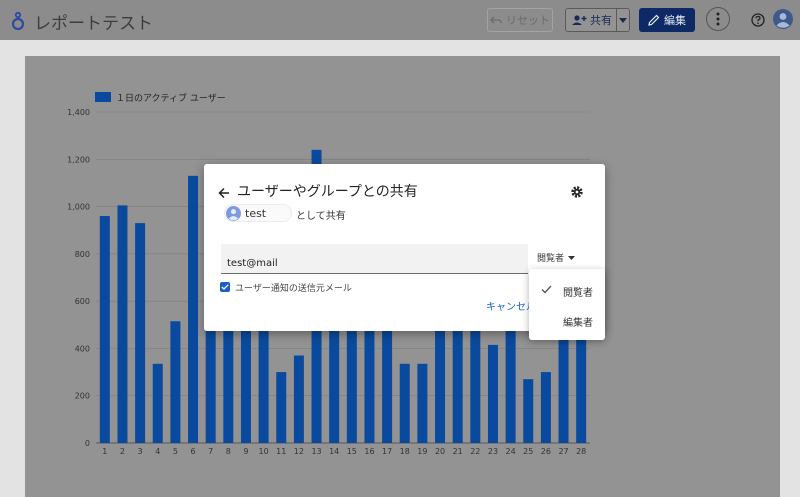 The image size is (800, 497). I want to click on role-option-label: 閲覧者, so click(578, 293).